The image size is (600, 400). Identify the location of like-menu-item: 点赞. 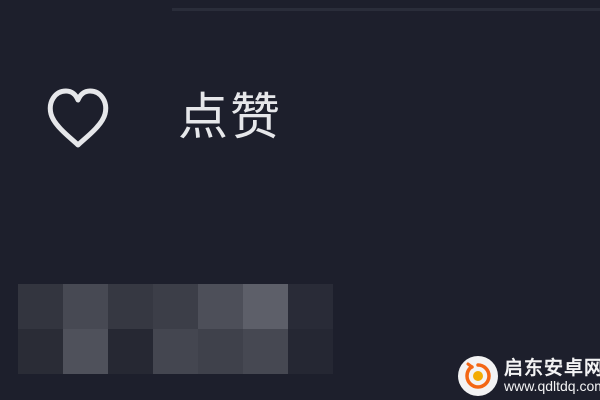
(190, 117).